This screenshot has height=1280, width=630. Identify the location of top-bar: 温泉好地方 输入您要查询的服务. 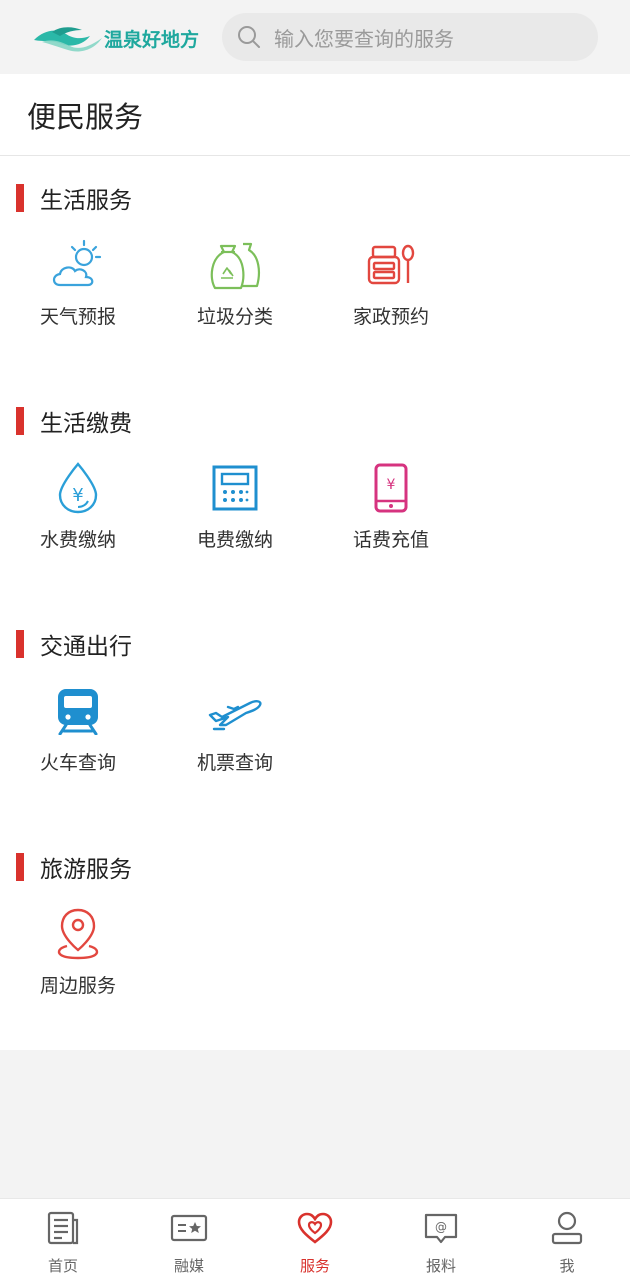
(315, 37).